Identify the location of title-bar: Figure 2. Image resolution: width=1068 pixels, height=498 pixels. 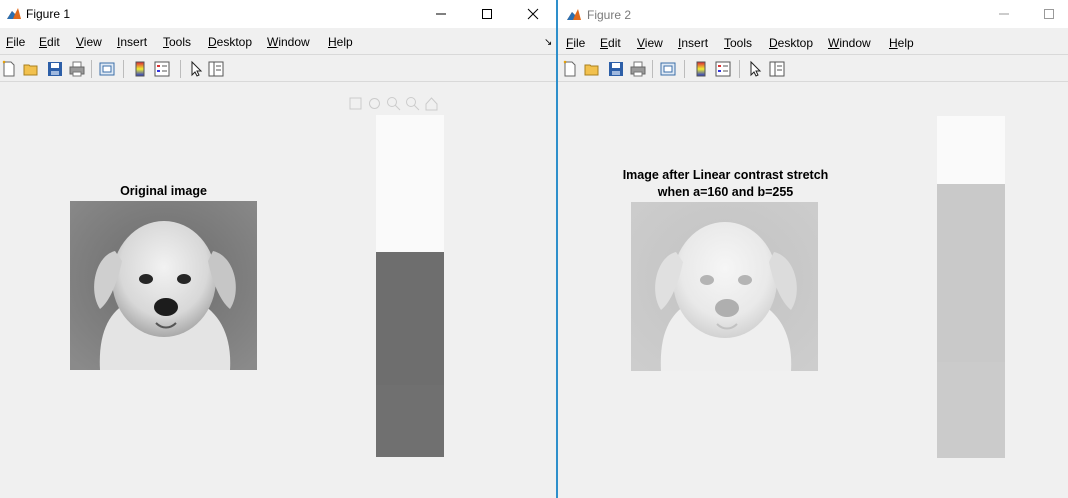
(813, 14).